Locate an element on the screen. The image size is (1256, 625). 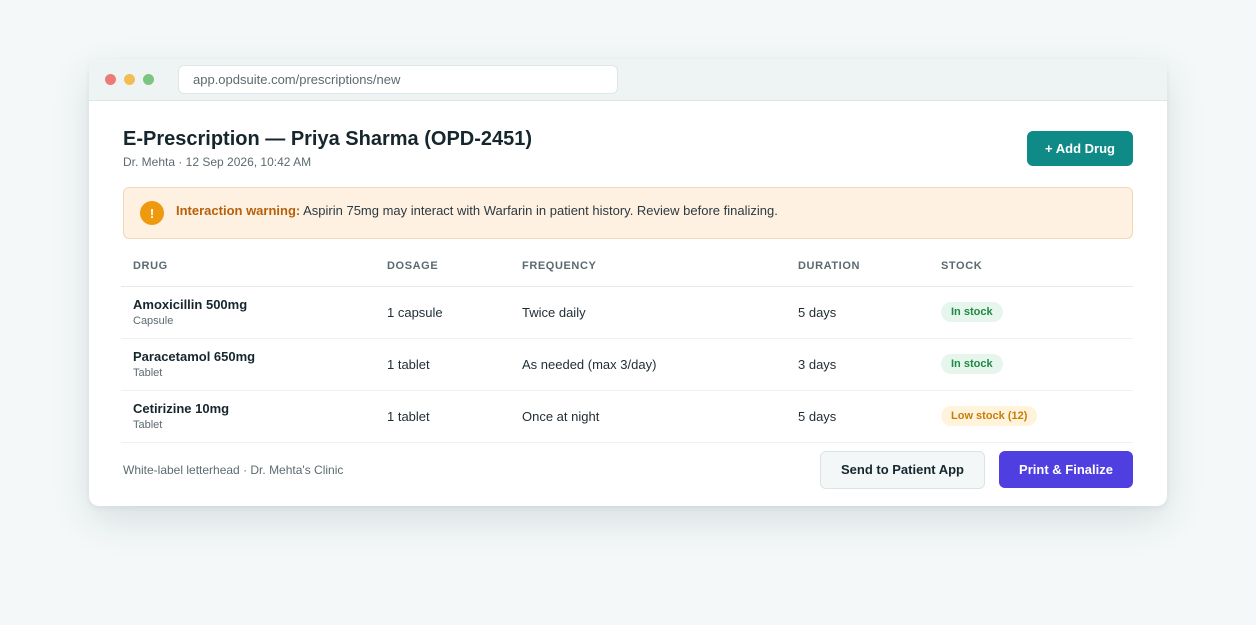
page-title: E-Prescription — Priya Sharma (OPD-2451) is located at coordinates (328, 139).